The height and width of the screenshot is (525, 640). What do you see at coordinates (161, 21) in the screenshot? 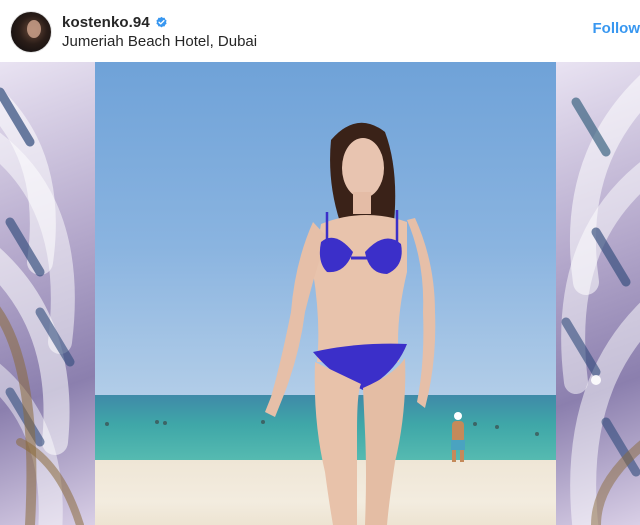
I see `verified-badge-icon` at bounding box center [161, 21].